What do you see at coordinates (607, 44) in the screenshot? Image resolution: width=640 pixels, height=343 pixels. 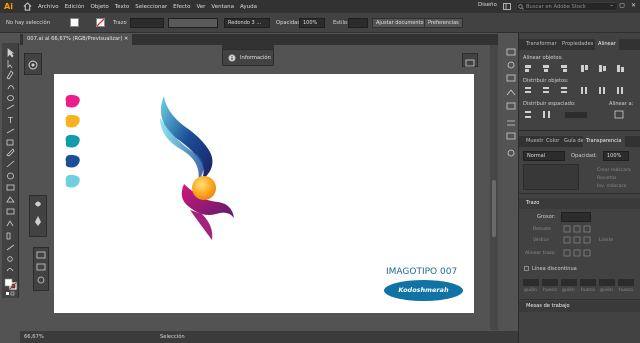 I see `tab-alinear: Alinear` at bounding box center [607, 44].